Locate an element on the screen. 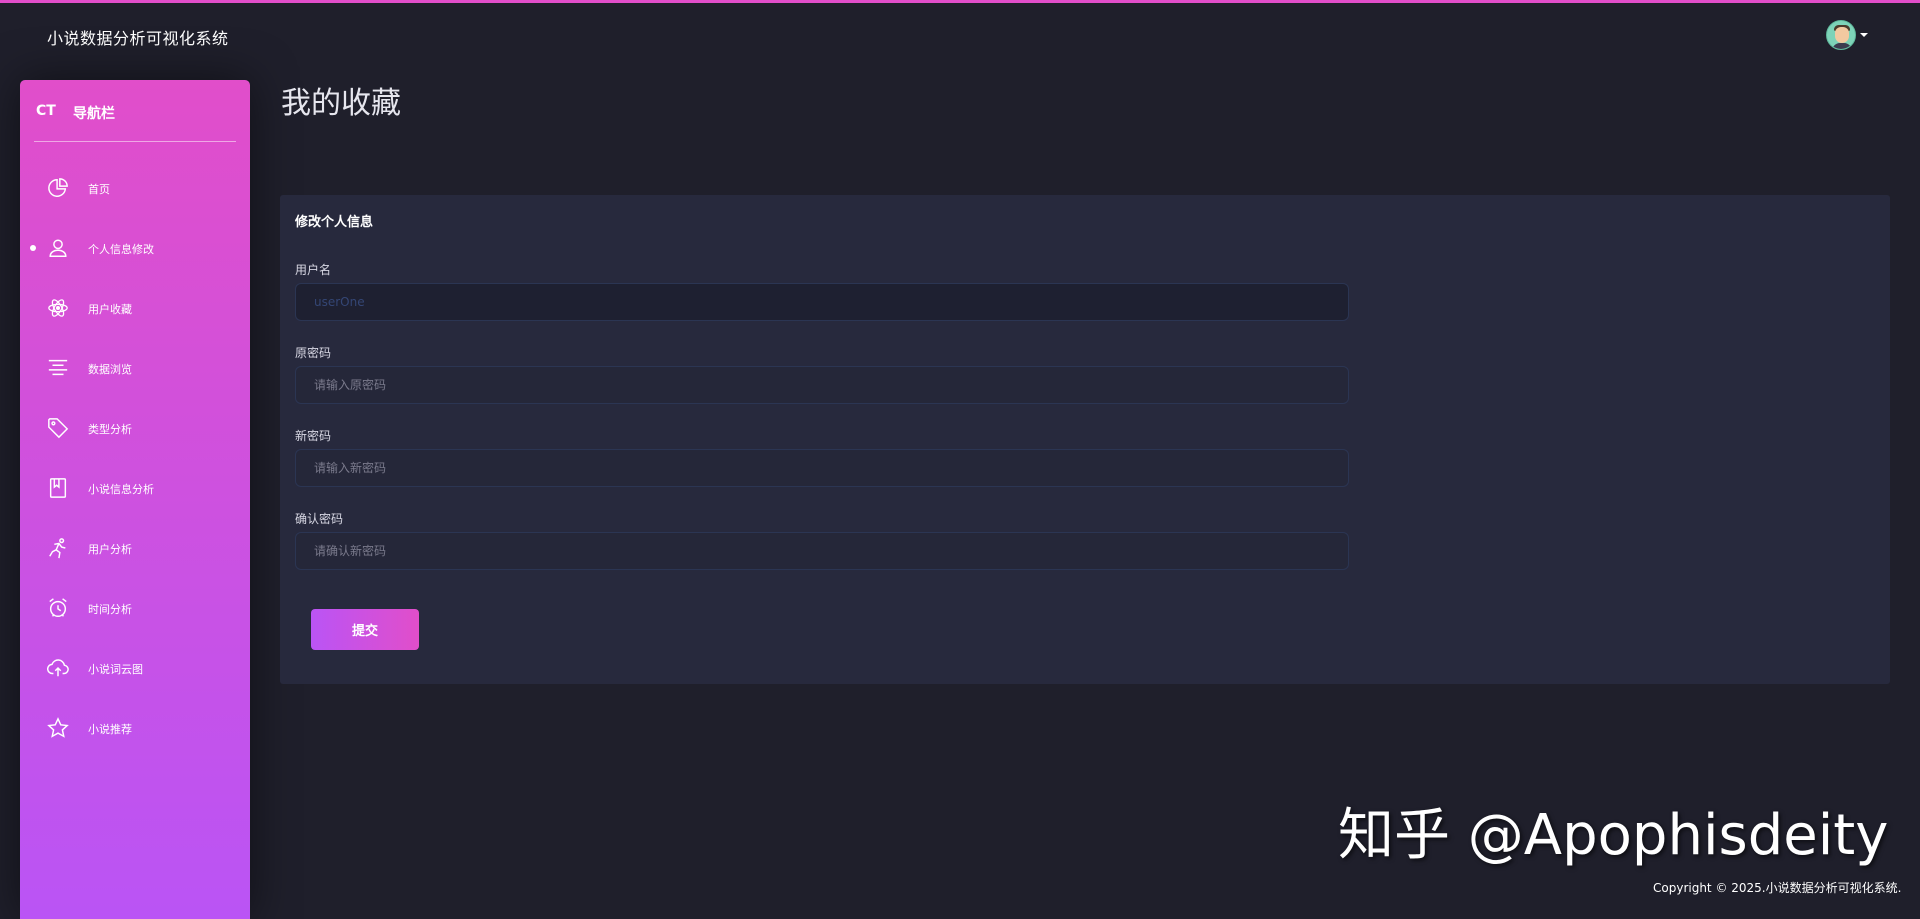  sidebar-item-user-analysis: 用户分析 is located at coordinates (135, 548).